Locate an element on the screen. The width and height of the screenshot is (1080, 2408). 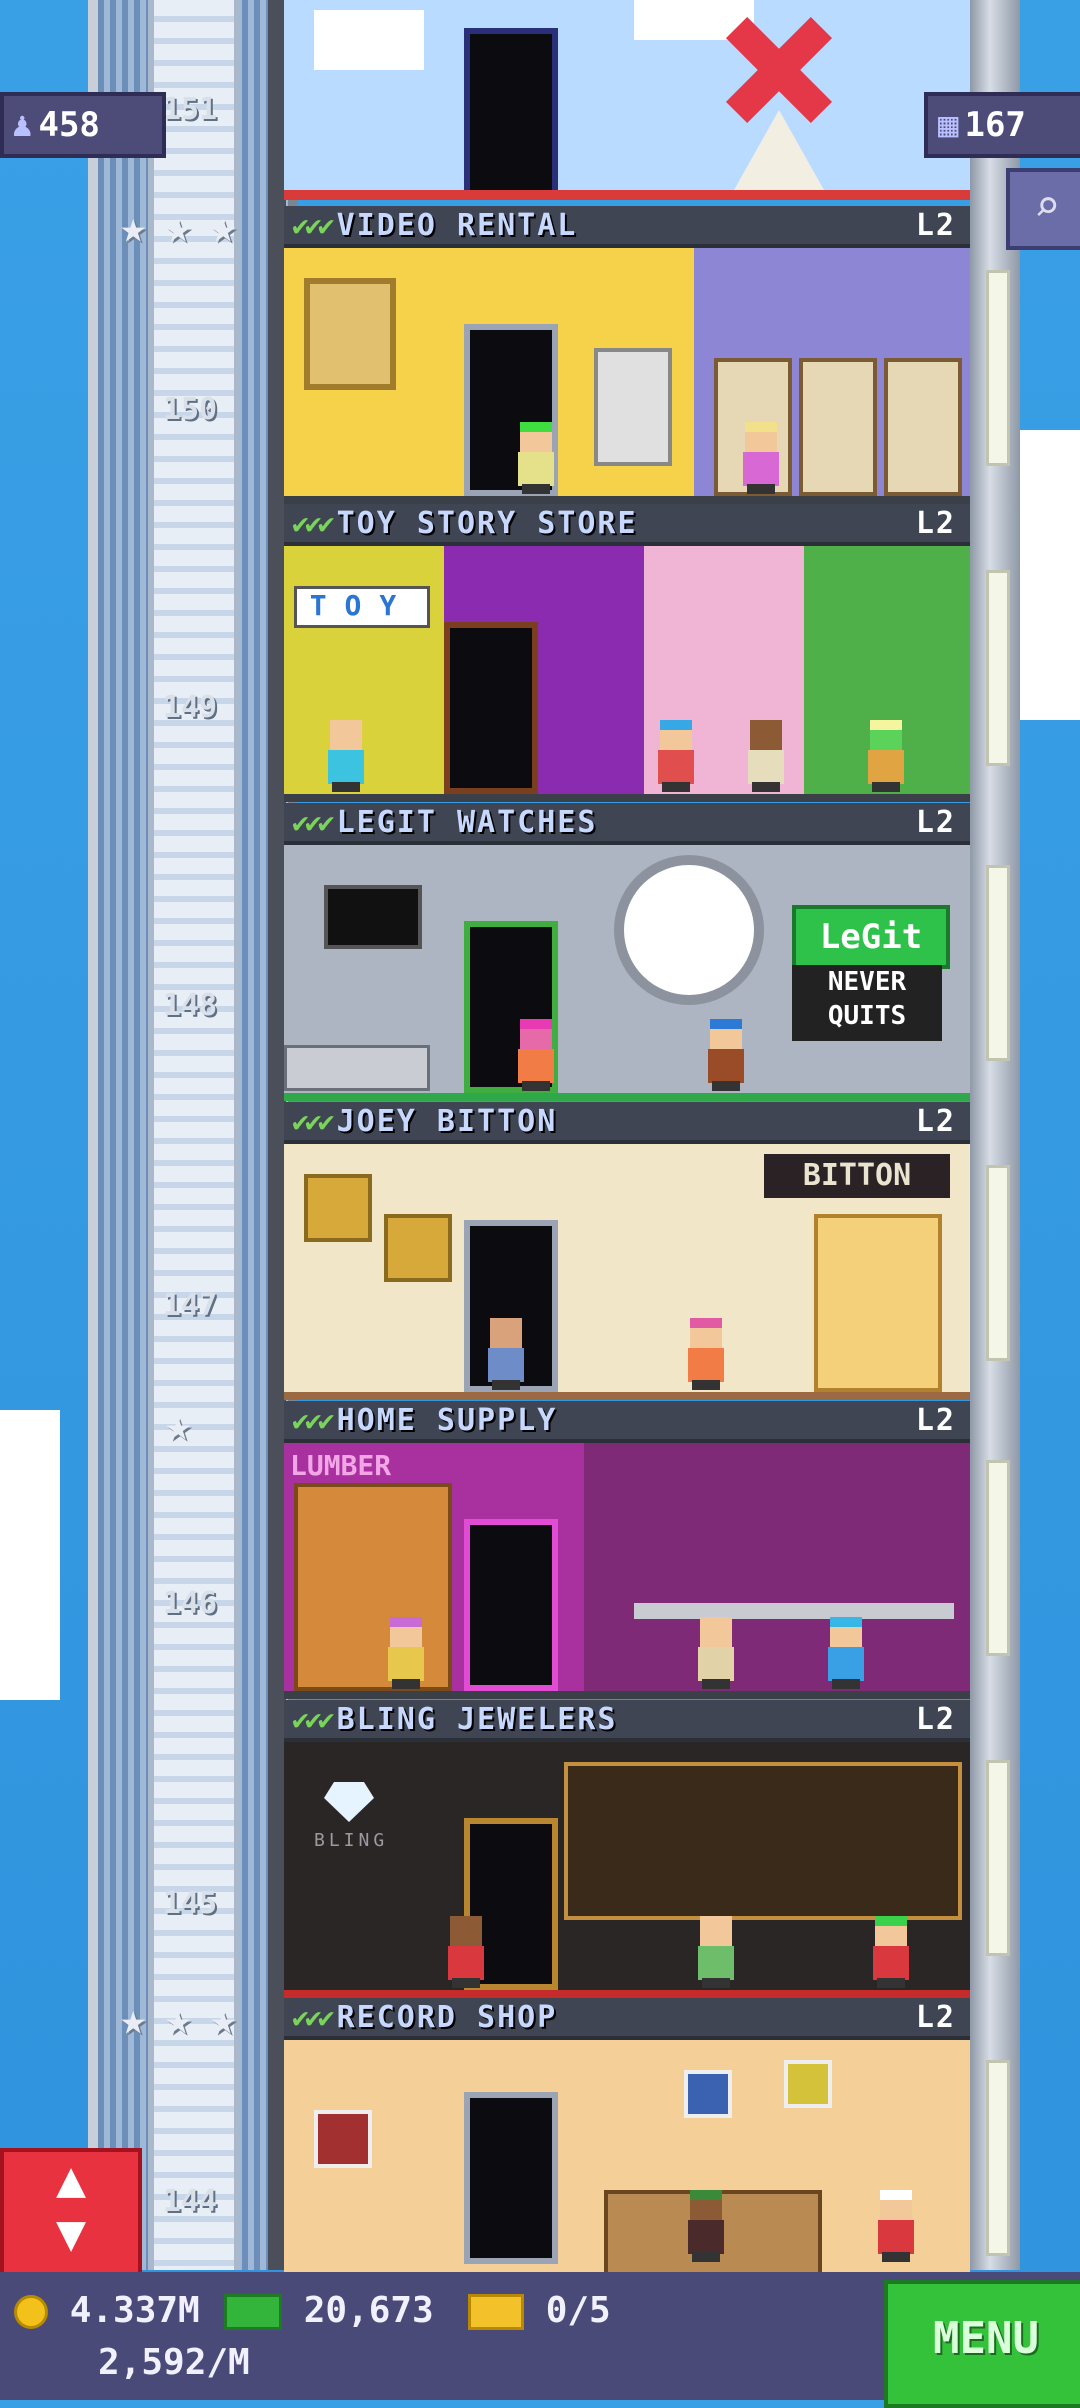
clock-icon is located at coordinates (689, 930).